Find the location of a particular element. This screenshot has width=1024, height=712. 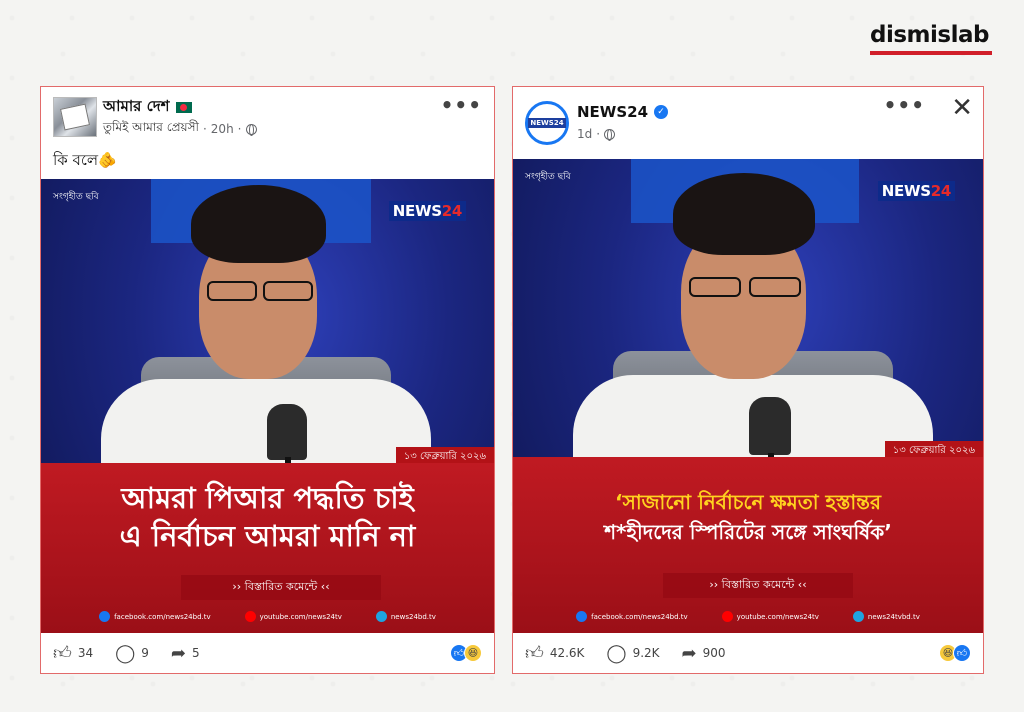

reactions: 👍︎ 😆 is located at coordinates (466, 653).